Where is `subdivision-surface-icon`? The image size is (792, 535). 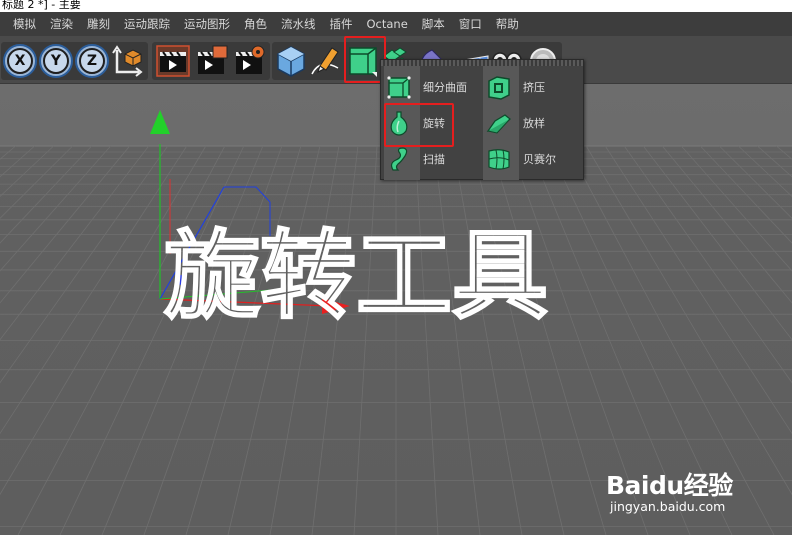
subdivision-surface-icon is located at coordinates (399, 87).